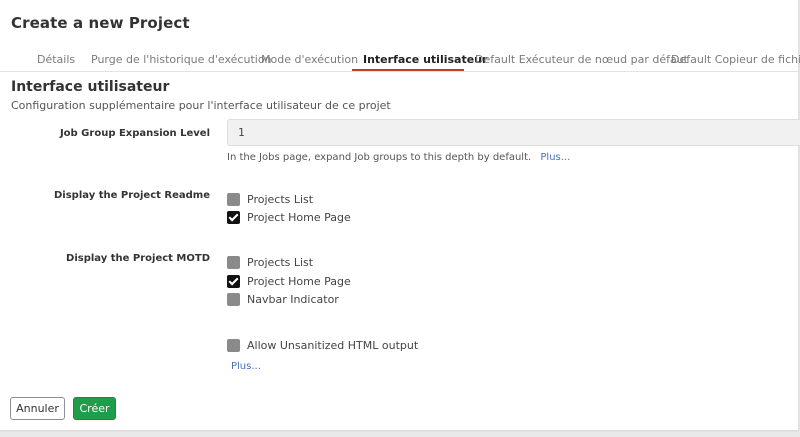  Describe the element at coordinates (309, 59) in the screenshot. I see `tab-execution-mode: Mode d'exécution` at that location.